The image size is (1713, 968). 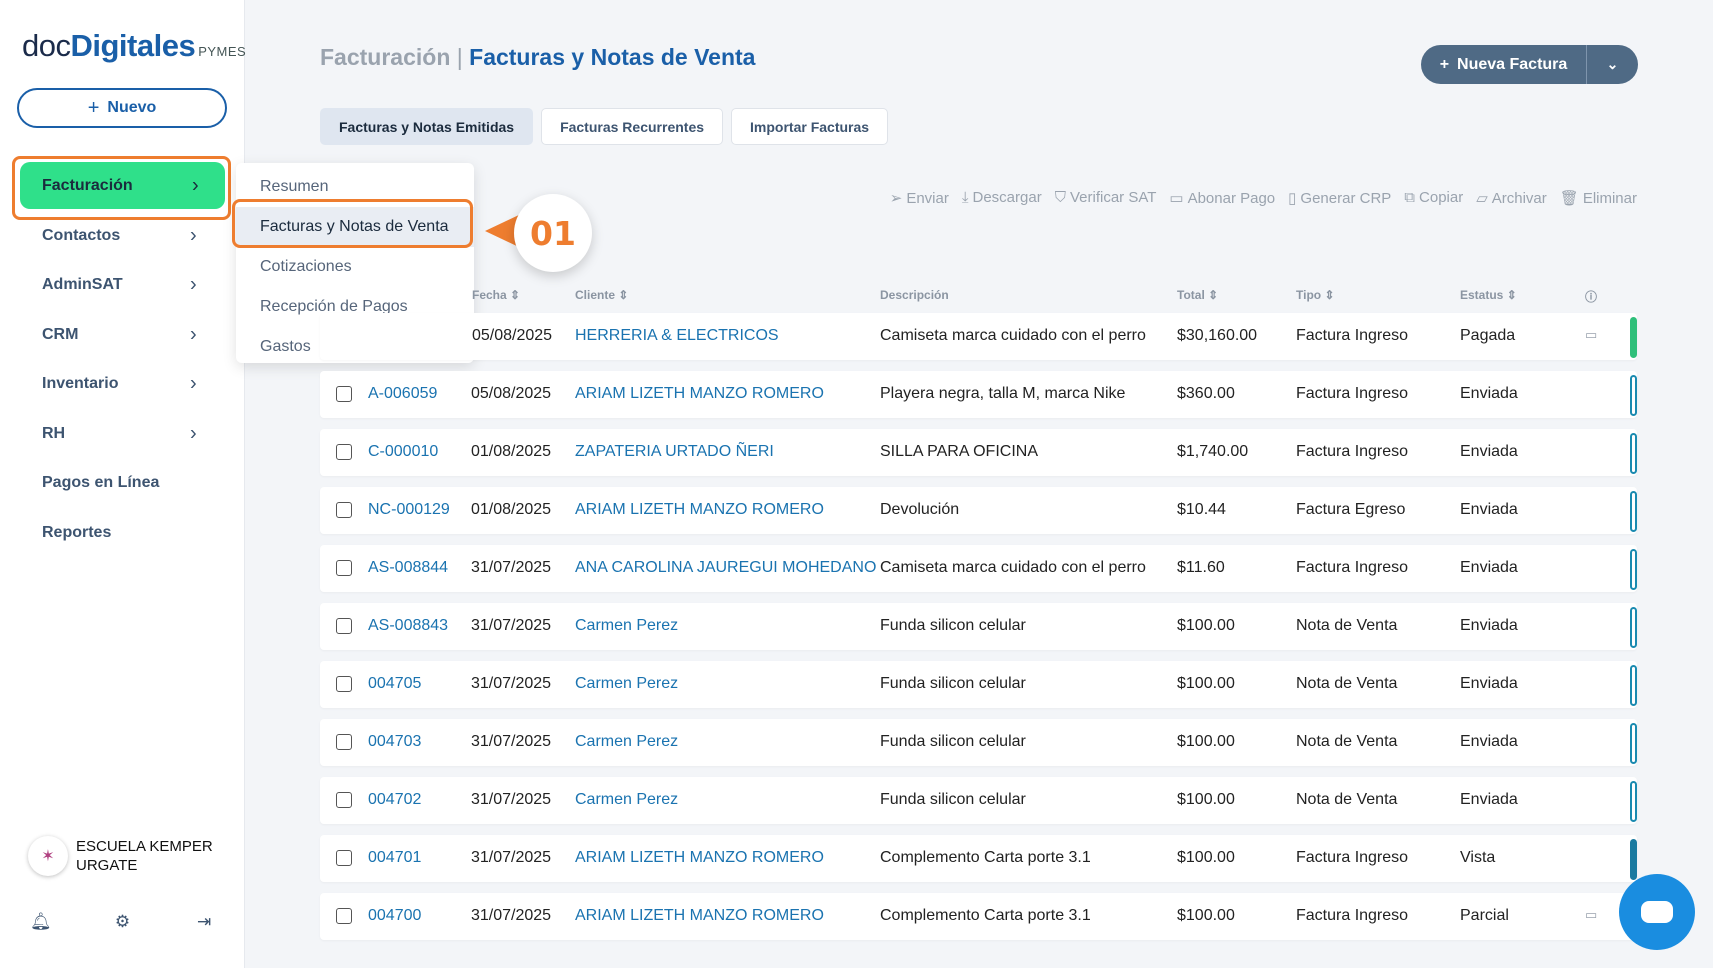 I want to click on delete-action: 🗑︎ Eliminar, so click(x=1598, y=198).